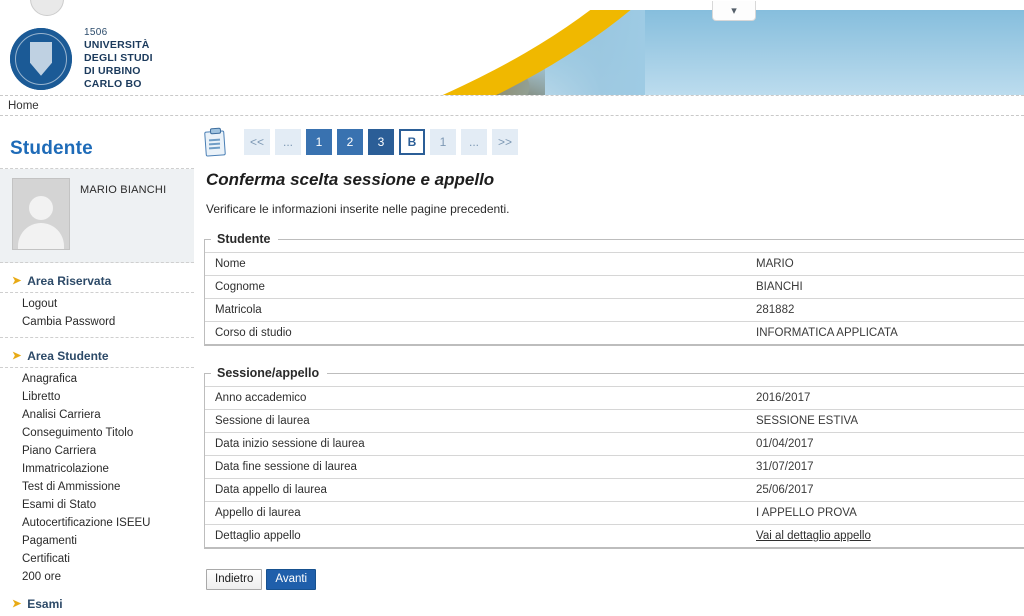 The height and width of the screenshot is (616, 1024). I want to click on sidebar-item-logout: Logout, so click(97, 304).